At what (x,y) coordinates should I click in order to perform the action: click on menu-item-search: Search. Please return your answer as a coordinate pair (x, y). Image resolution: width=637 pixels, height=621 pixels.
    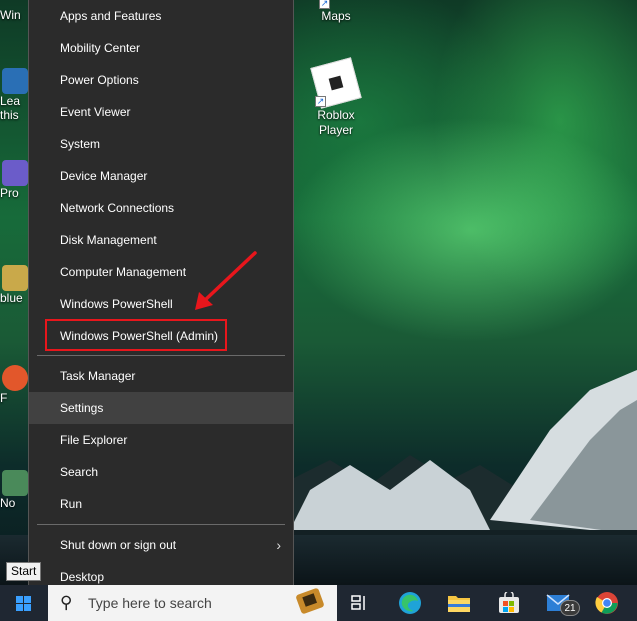
    Looking at the image, I should click on (161, 472).